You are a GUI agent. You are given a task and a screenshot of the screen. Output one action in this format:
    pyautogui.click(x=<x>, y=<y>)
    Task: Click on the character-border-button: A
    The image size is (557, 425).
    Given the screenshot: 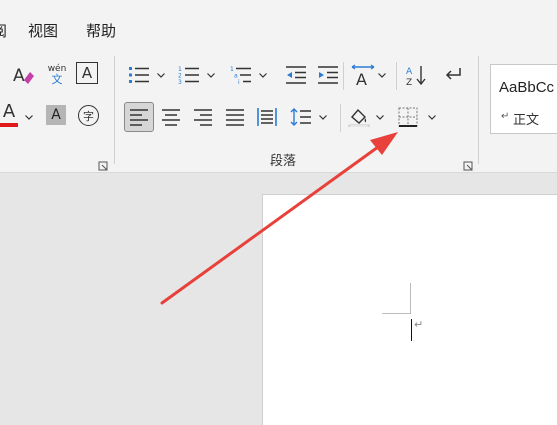 What is the action you would take?
    pyautogui.click(x=87, y=73)
    